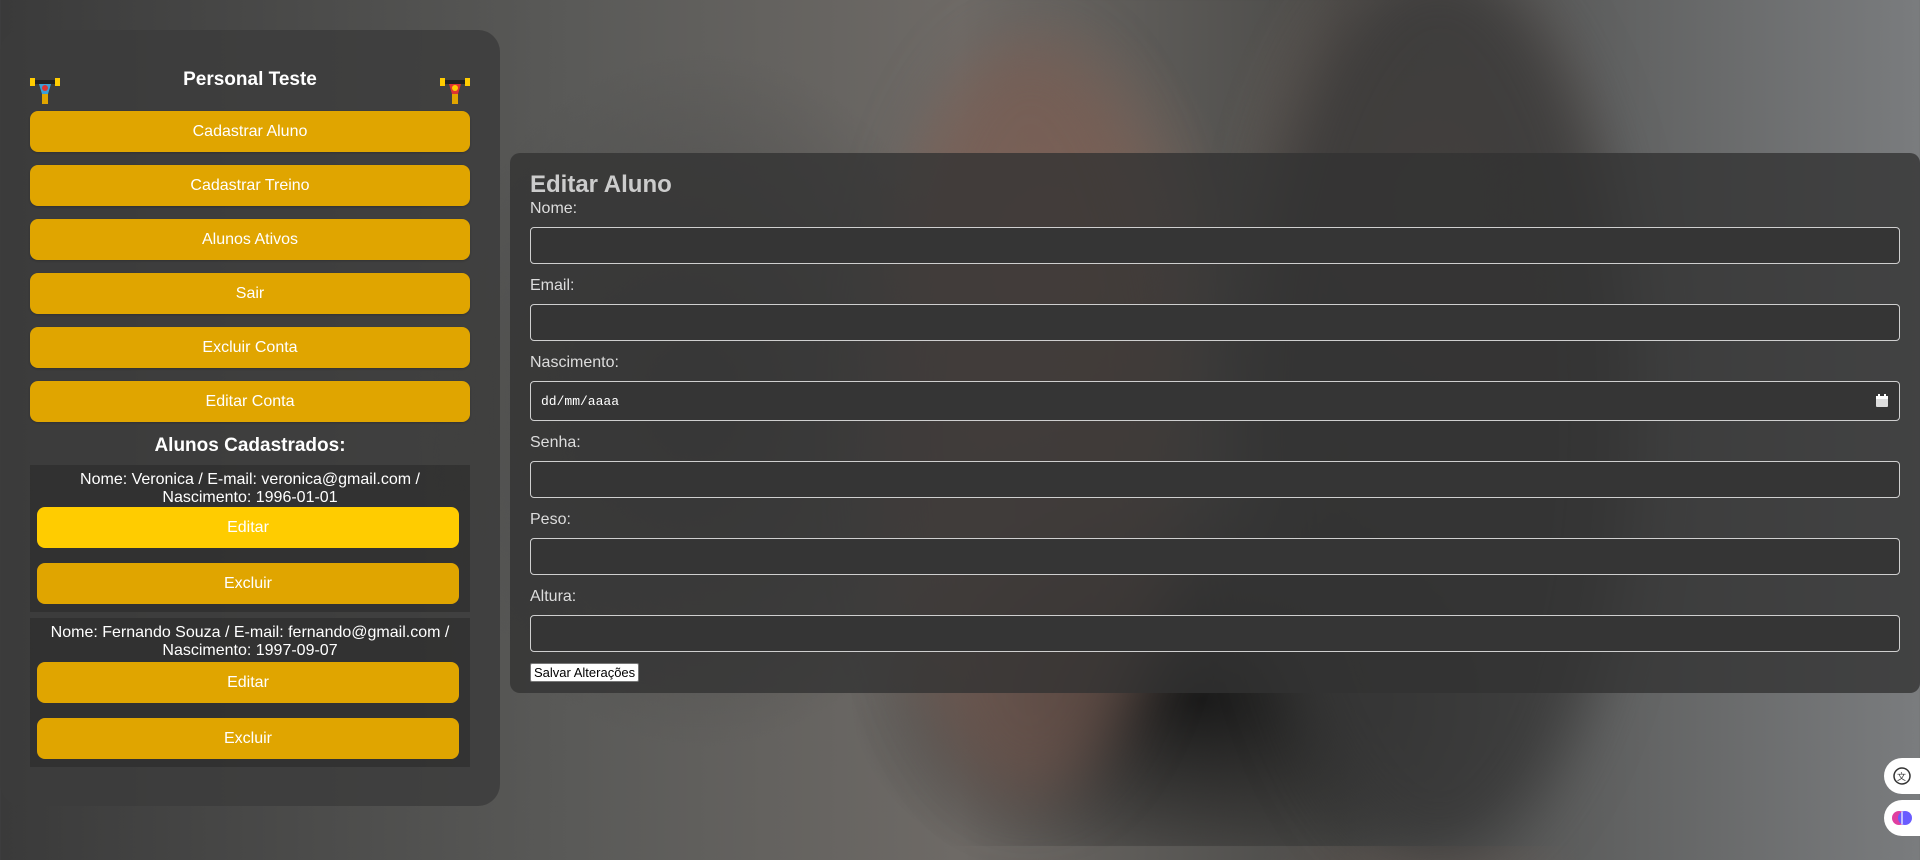  I want to click on nome-label: Nome:, so click(554, 208).